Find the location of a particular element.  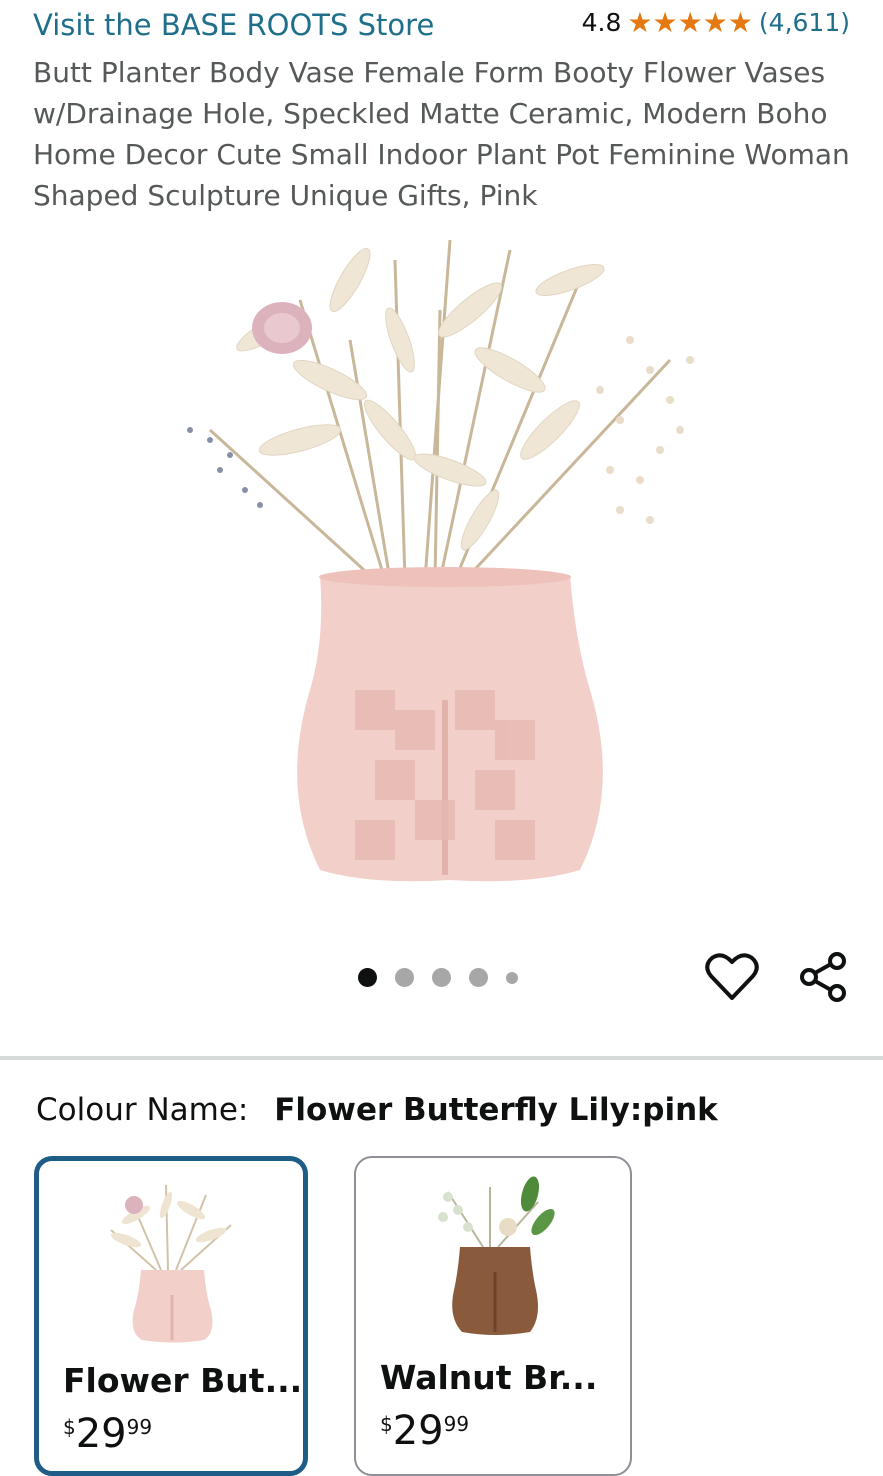

rating-summary: 4.8 ★ ★ ★ ★ ★ (4,611) is located at coordinates (716, 22).